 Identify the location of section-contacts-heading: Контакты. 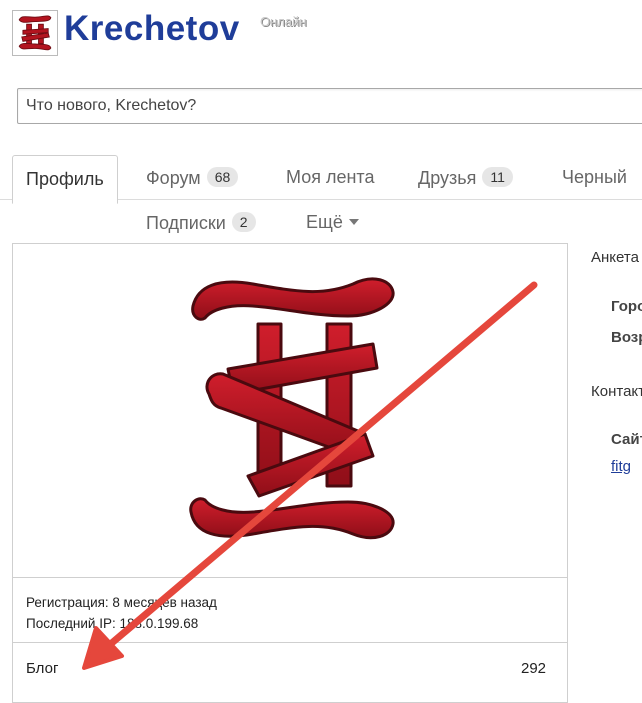
(616, 391).